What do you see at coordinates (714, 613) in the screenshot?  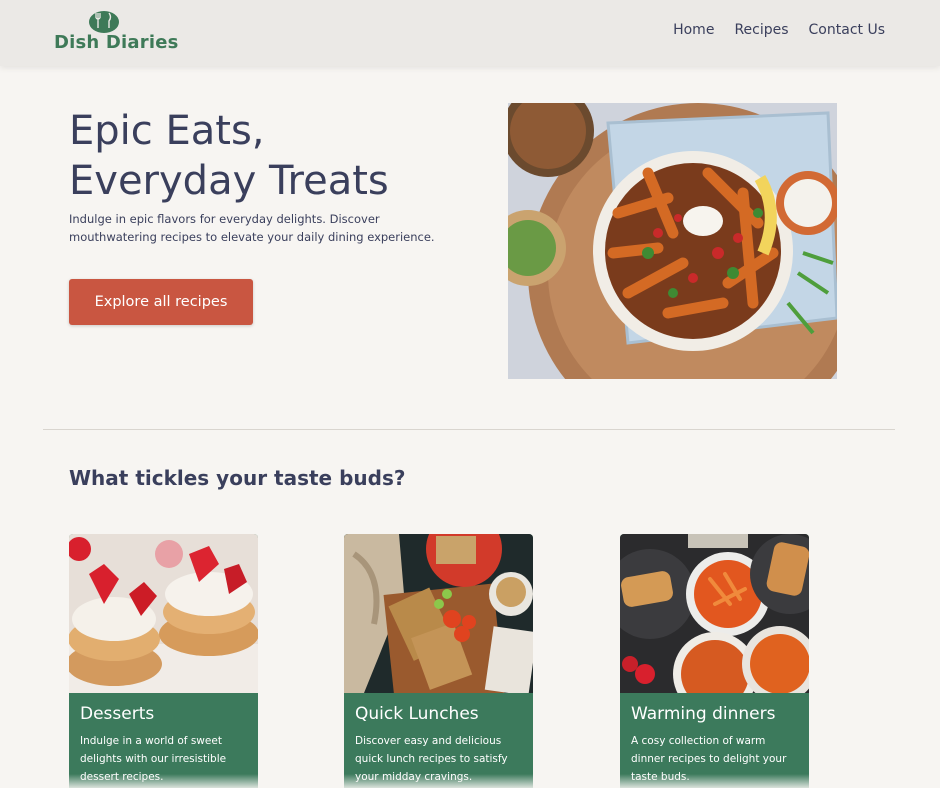 I see `warming-dinners-image` at bounding box center [714, 613].